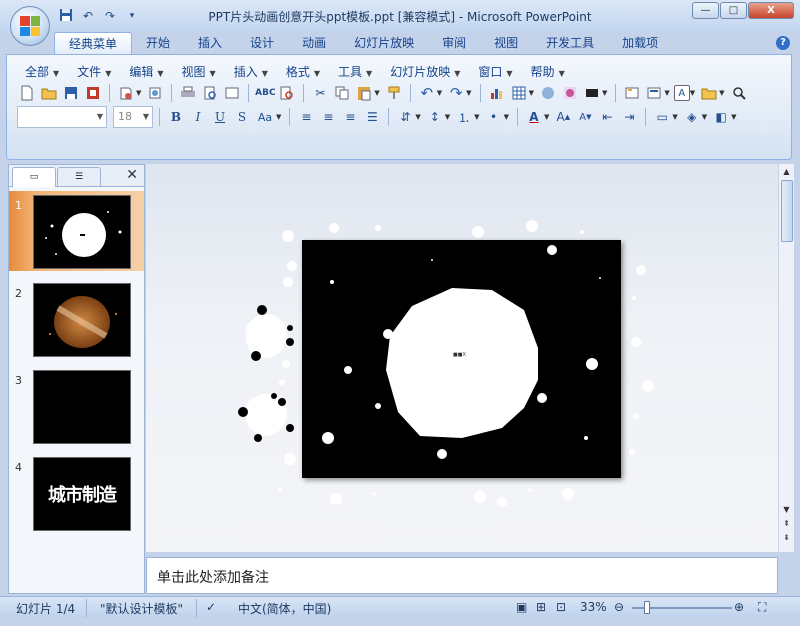  I want to click on permission-icon, so click(93, 93).